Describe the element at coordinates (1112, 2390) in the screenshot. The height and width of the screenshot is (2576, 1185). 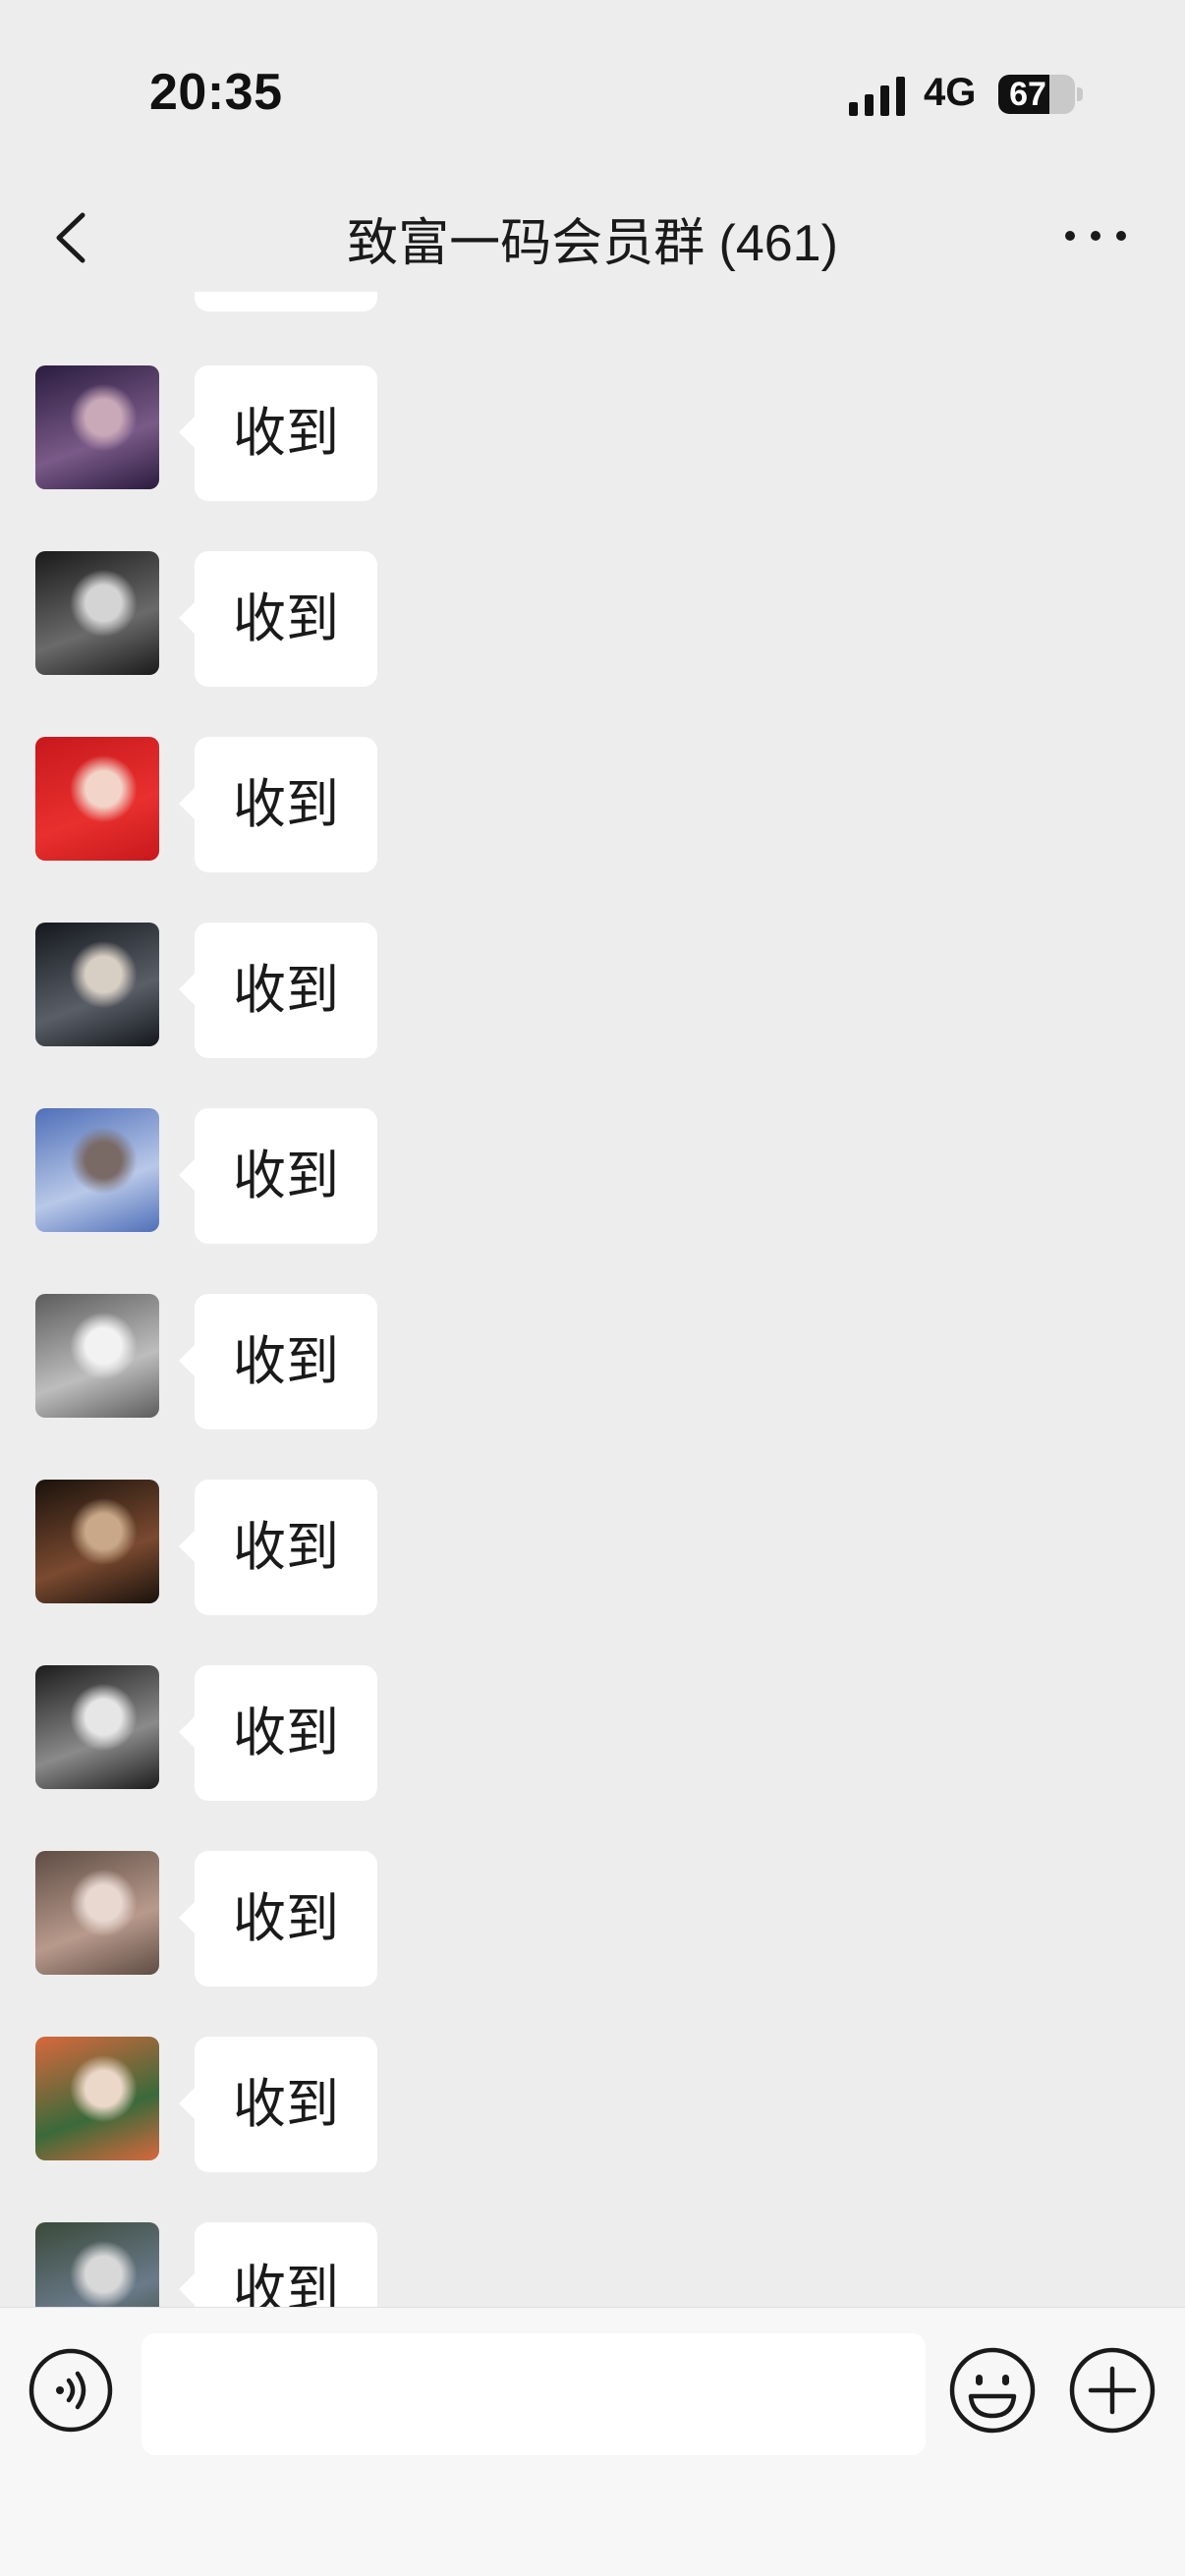
I see `plus-icon` at that location.